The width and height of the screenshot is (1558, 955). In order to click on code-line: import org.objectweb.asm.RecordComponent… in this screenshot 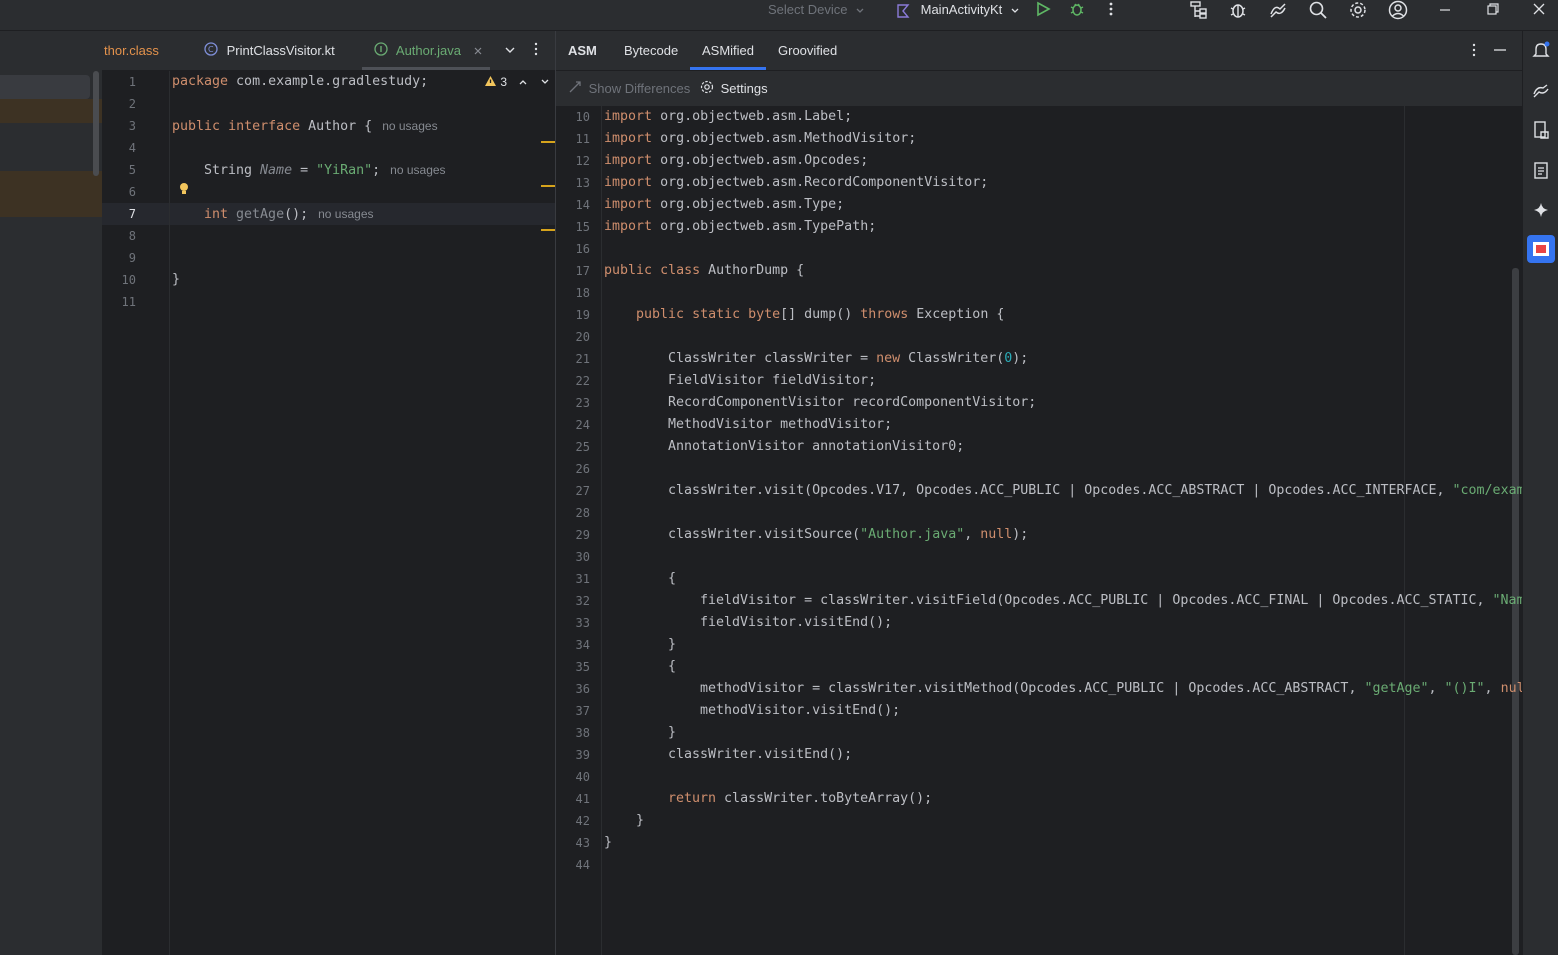, I will do `click(796, 183)`.